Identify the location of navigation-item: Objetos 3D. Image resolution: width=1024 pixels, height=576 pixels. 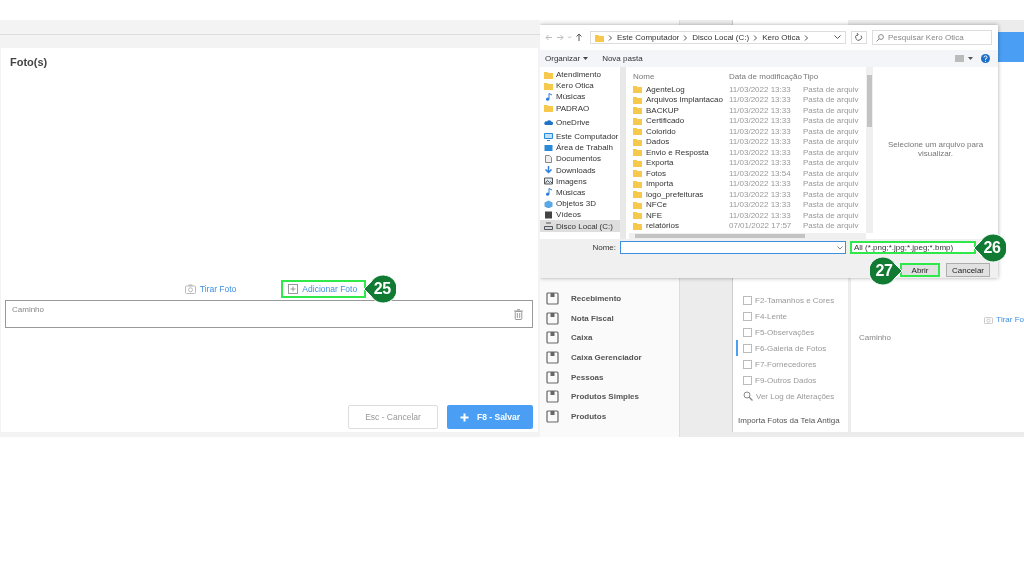
(580, 204).